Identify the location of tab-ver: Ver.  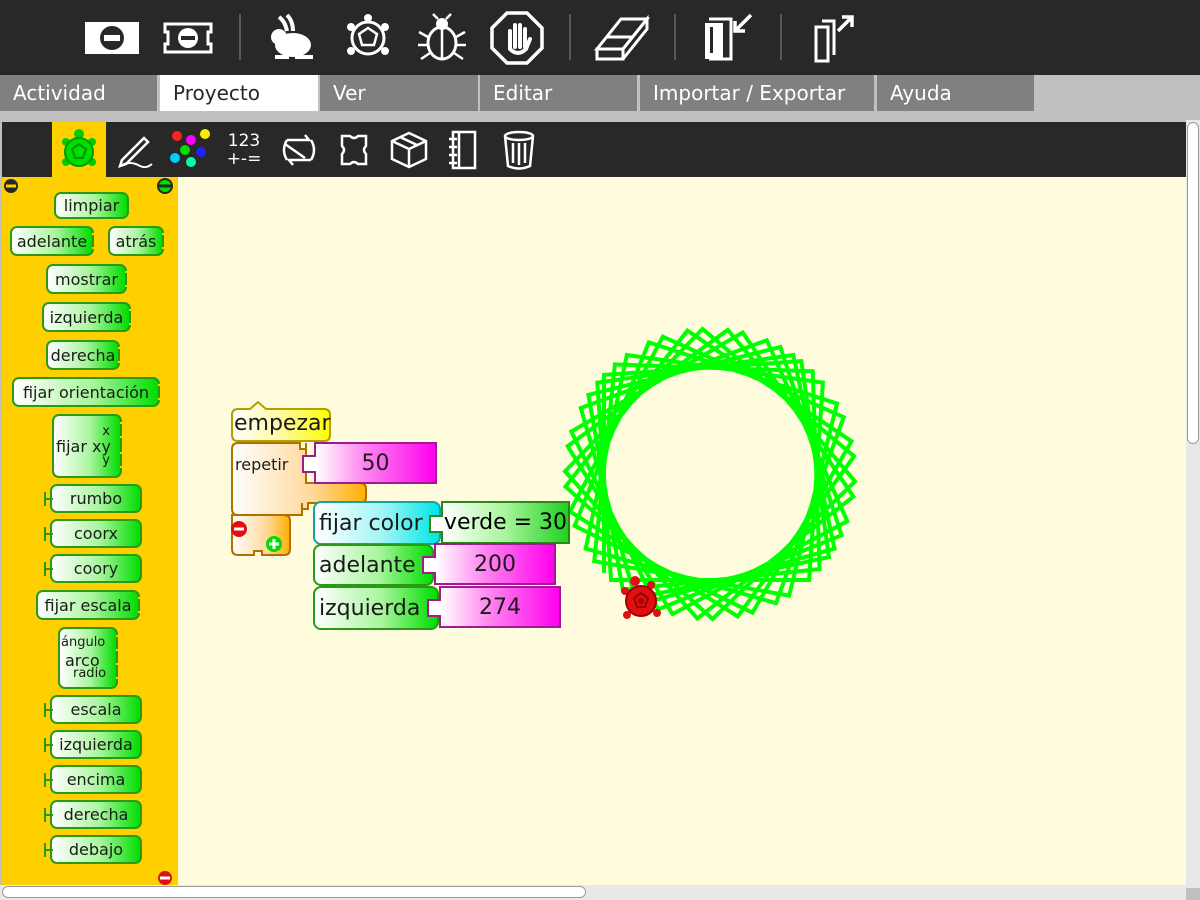
(399, 93).